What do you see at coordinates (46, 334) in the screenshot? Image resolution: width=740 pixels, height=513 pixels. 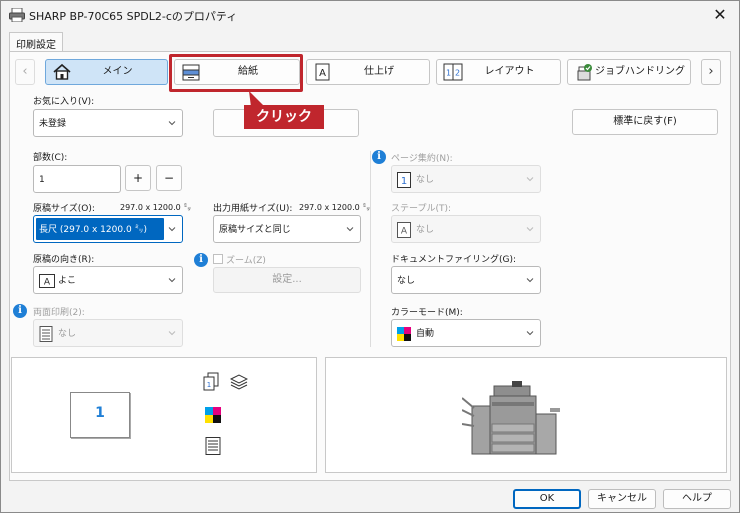 I see `single-page-icon` at bounding box center [46, 334].